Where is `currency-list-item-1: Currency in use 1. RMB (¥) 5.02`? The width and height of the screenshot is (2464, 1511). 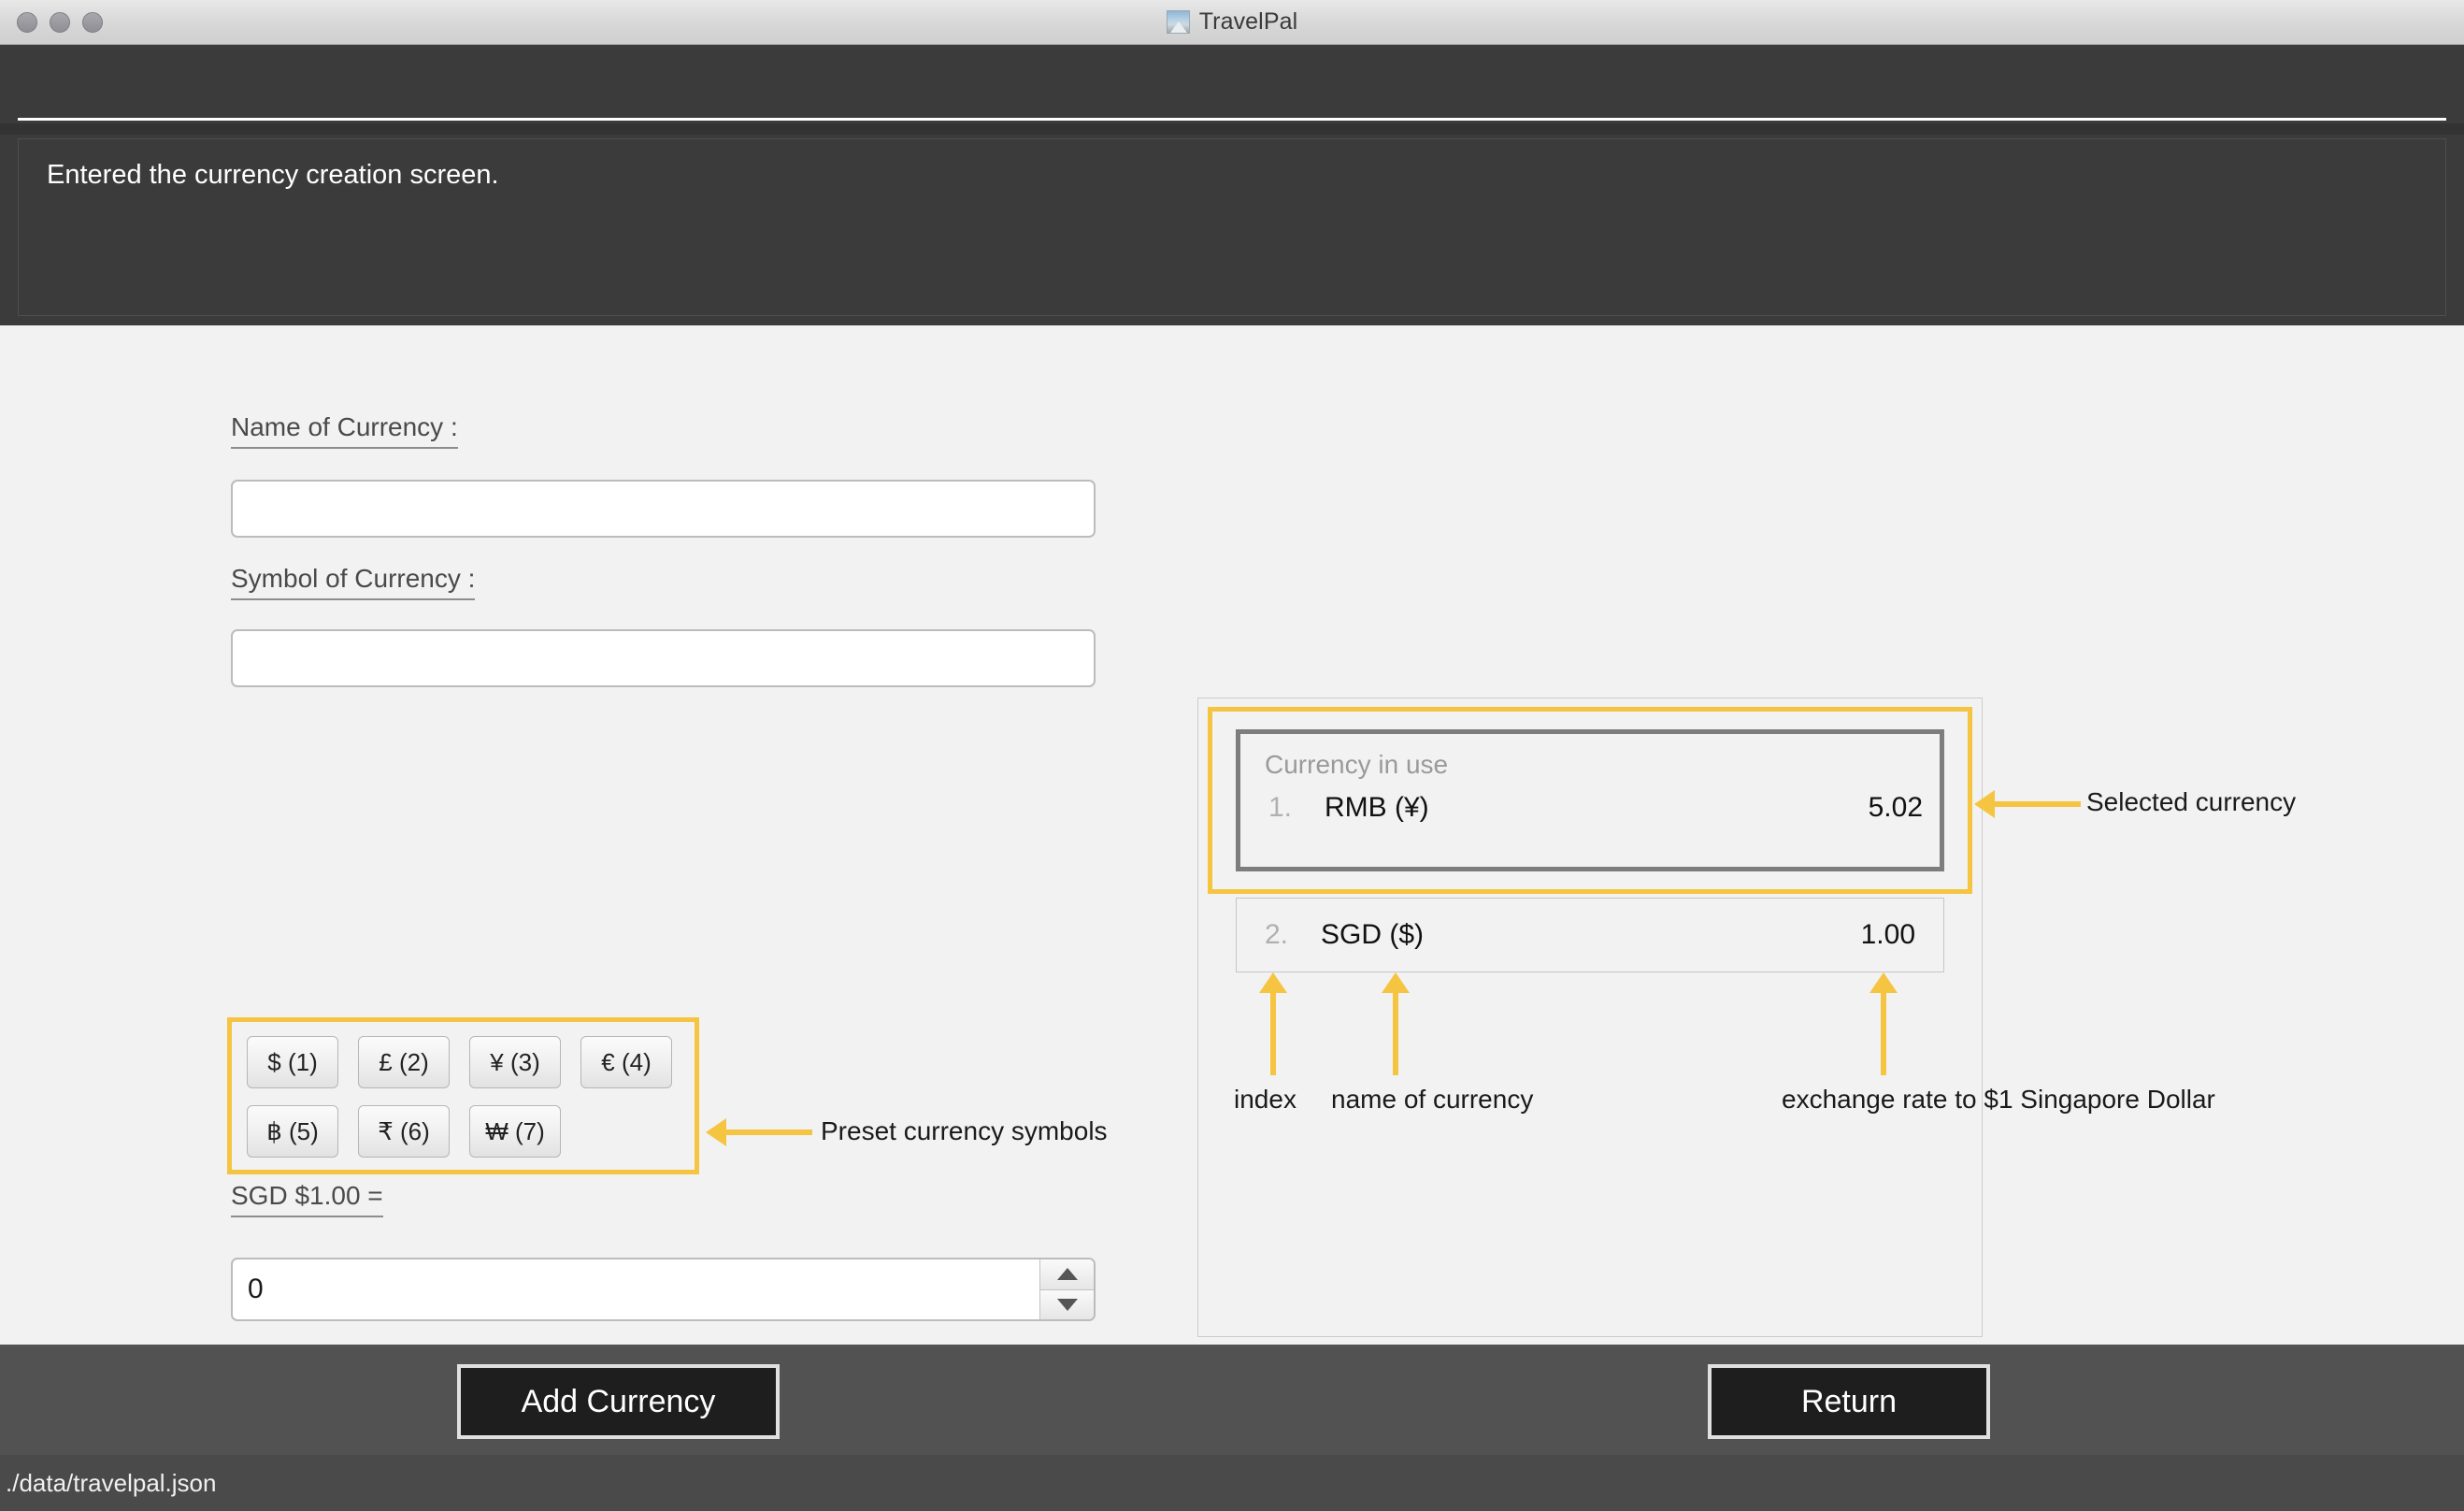 currency-list-item-1: Currency in use 1. RMB (¥) 5.02 is located at coordinates (1590, 800).